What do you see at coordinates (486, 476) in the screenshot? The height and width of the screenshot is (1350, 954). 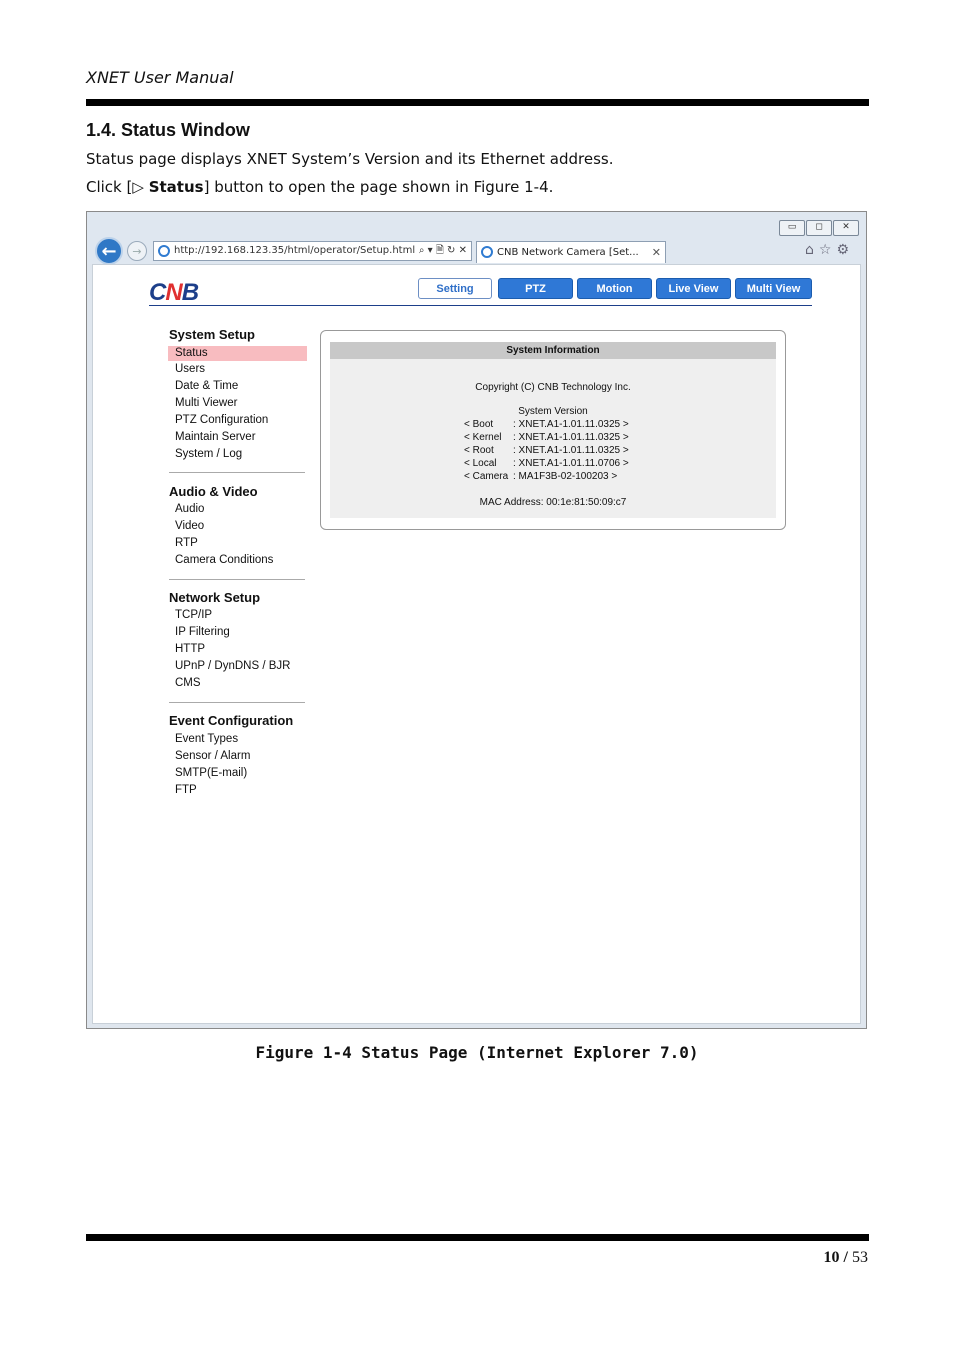 I see `version-camera-label: < Camera` at bounding box center [486, 476].